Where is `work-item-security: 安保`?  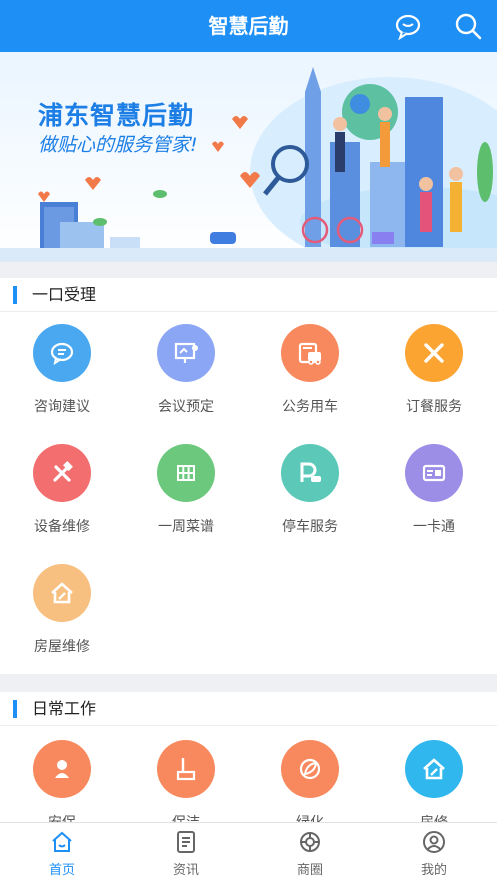
work-item-security: 安保 is located at coordinates (62, 786).